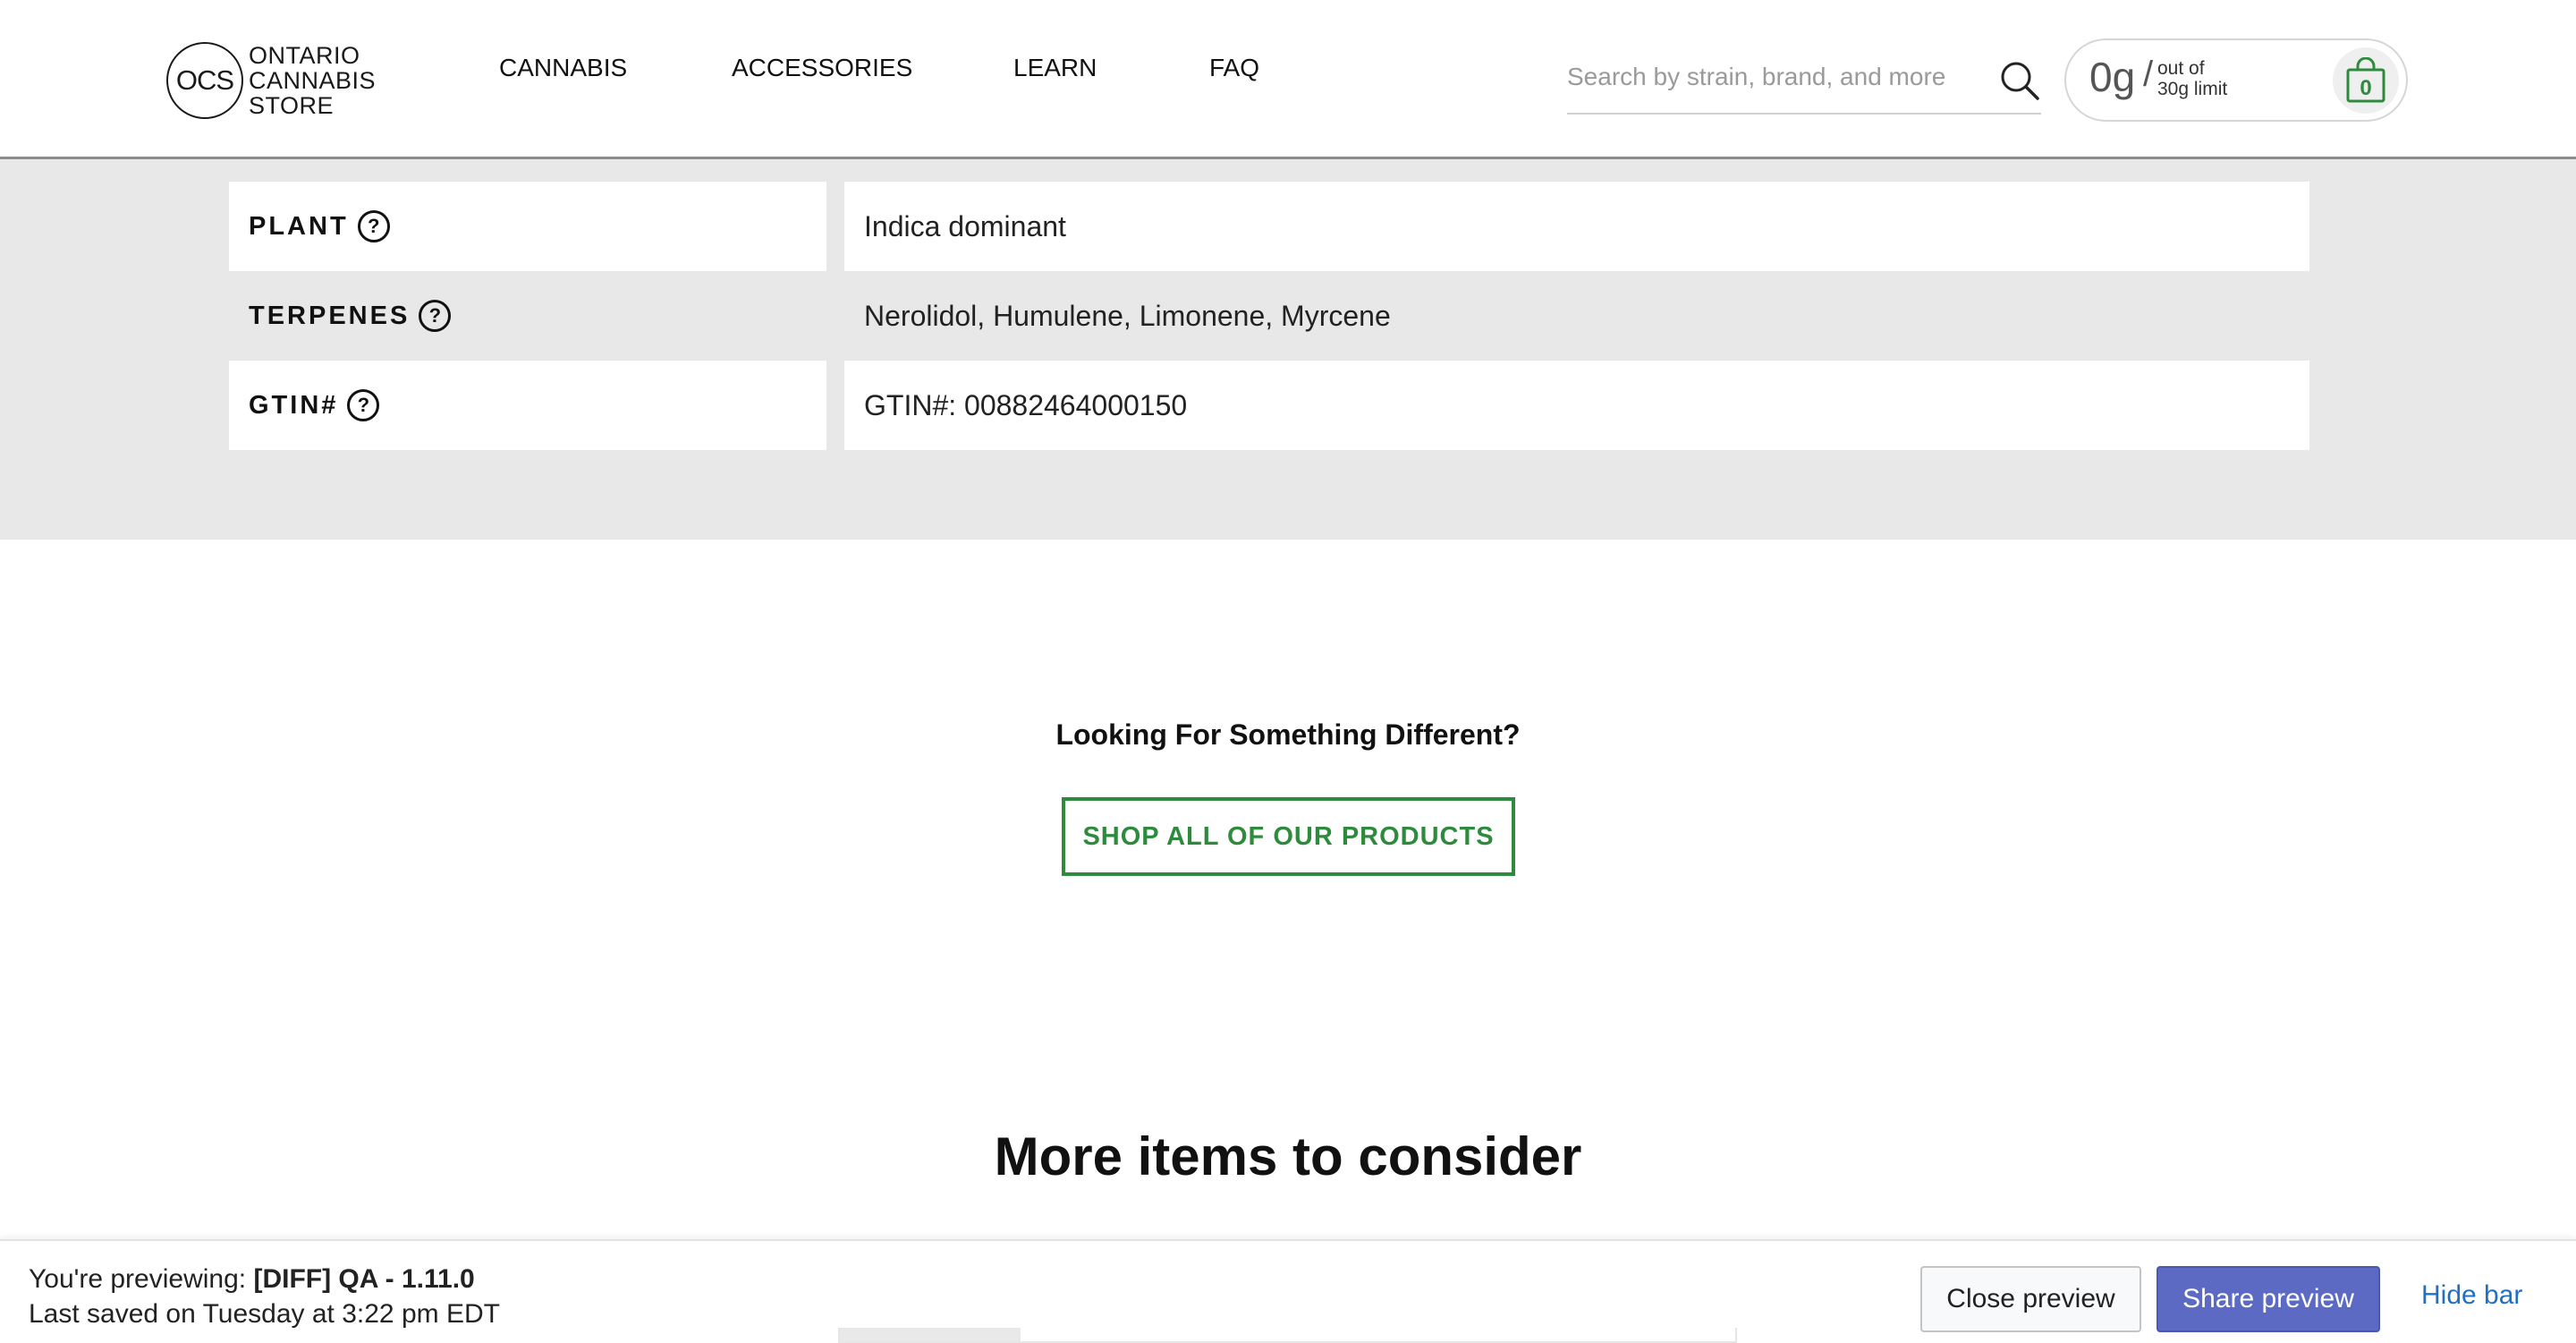 The width and height of the screenshot is (2576, 1343). I want to click on close-preview-button: Close preview, so click(2030, 1299).